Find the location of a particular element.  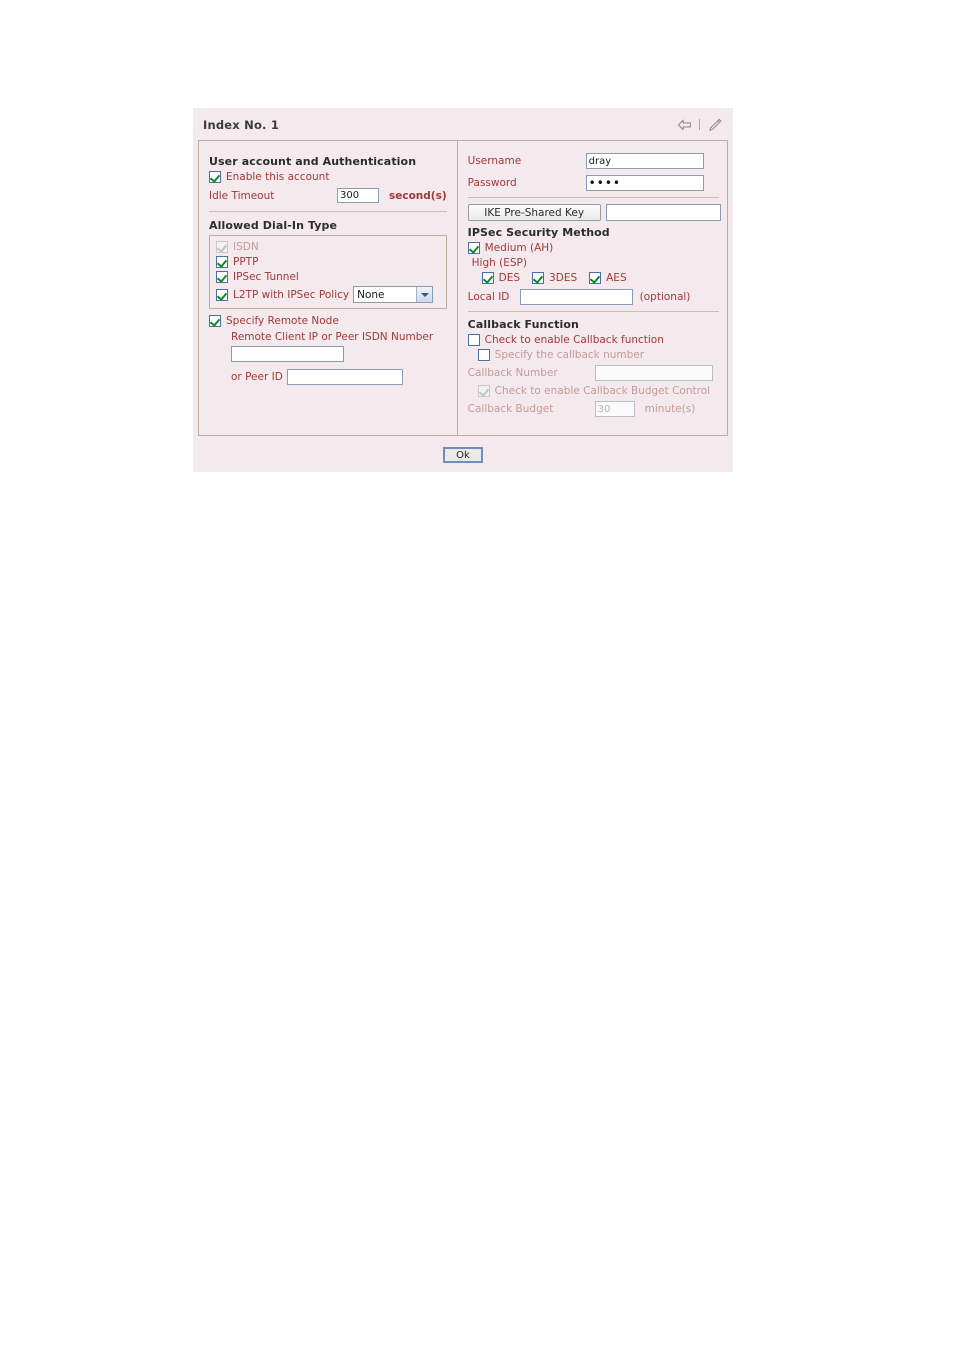

password-label: Password is located at coordinates (492, 183).